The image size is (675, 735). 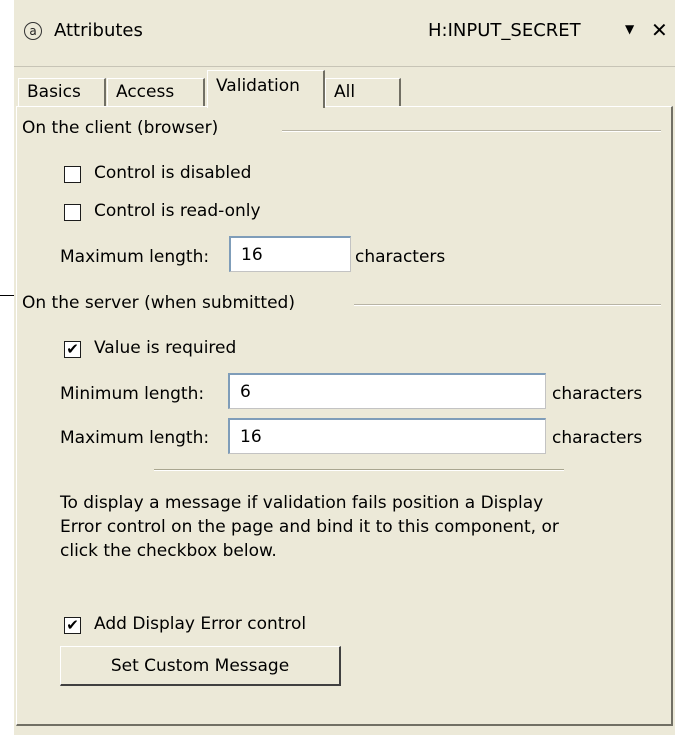 I want to click on panel-title: Attributes, so click(x=98, y=30).